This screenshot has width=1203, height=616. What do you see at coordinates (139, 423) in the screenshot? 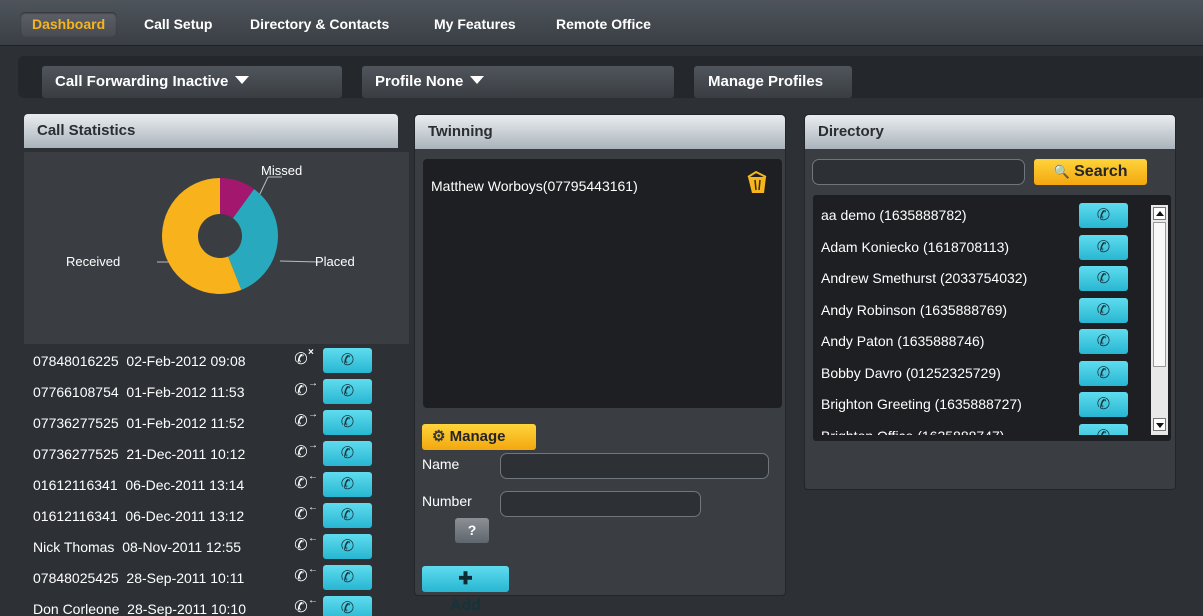
I see `call-entry: 07736277525 01-Feb-2012 11:52` at bounding box center [139, 423].